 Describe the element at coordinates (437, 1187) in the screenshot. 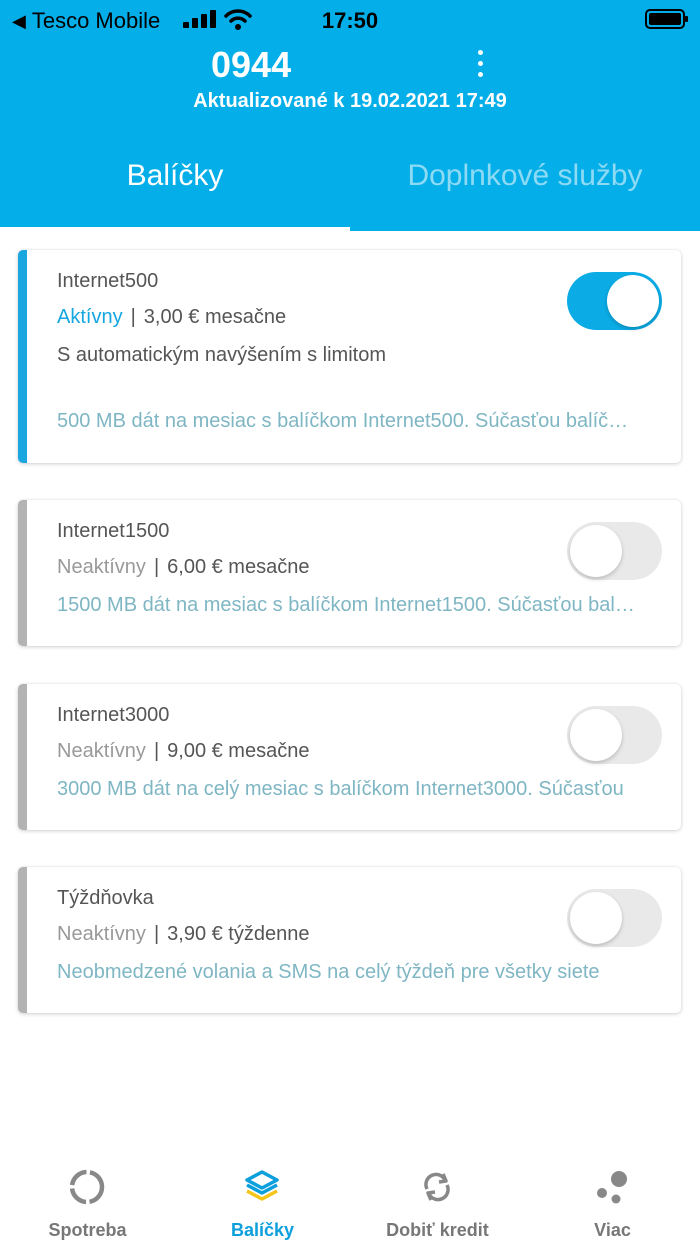

I see `refresh-icon` at that location.